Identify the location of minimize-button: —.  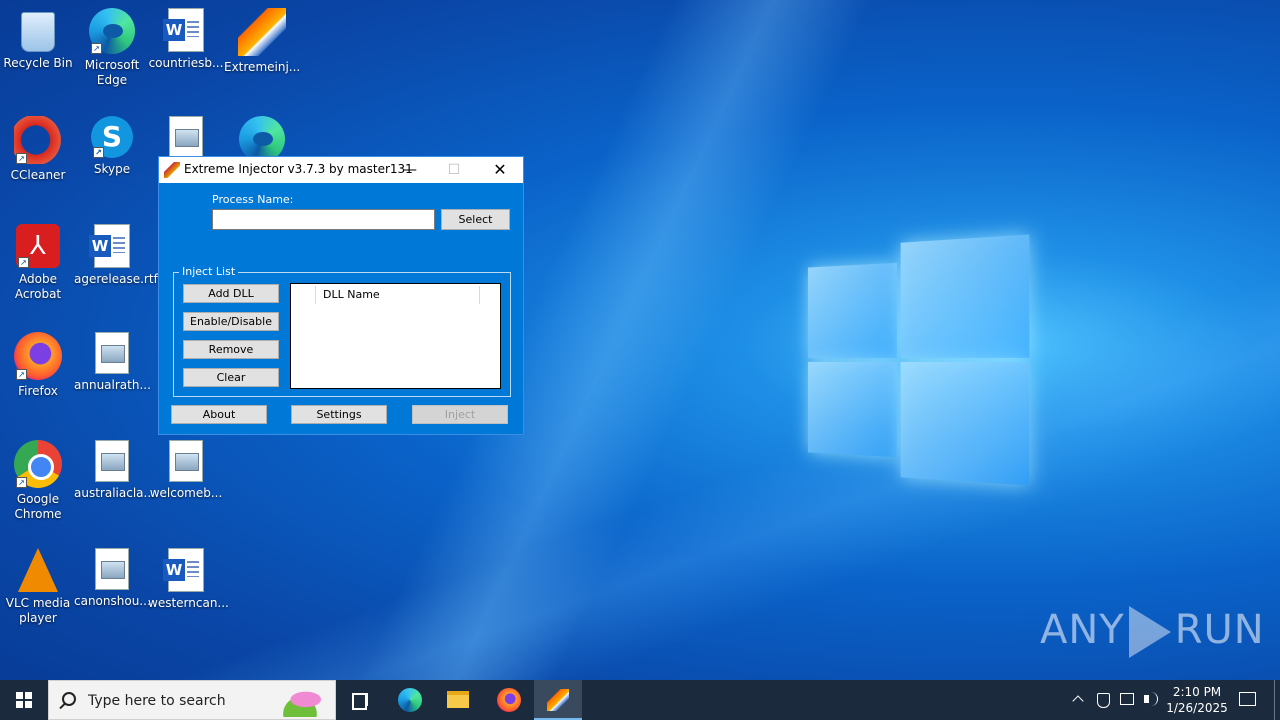
(410, 170).